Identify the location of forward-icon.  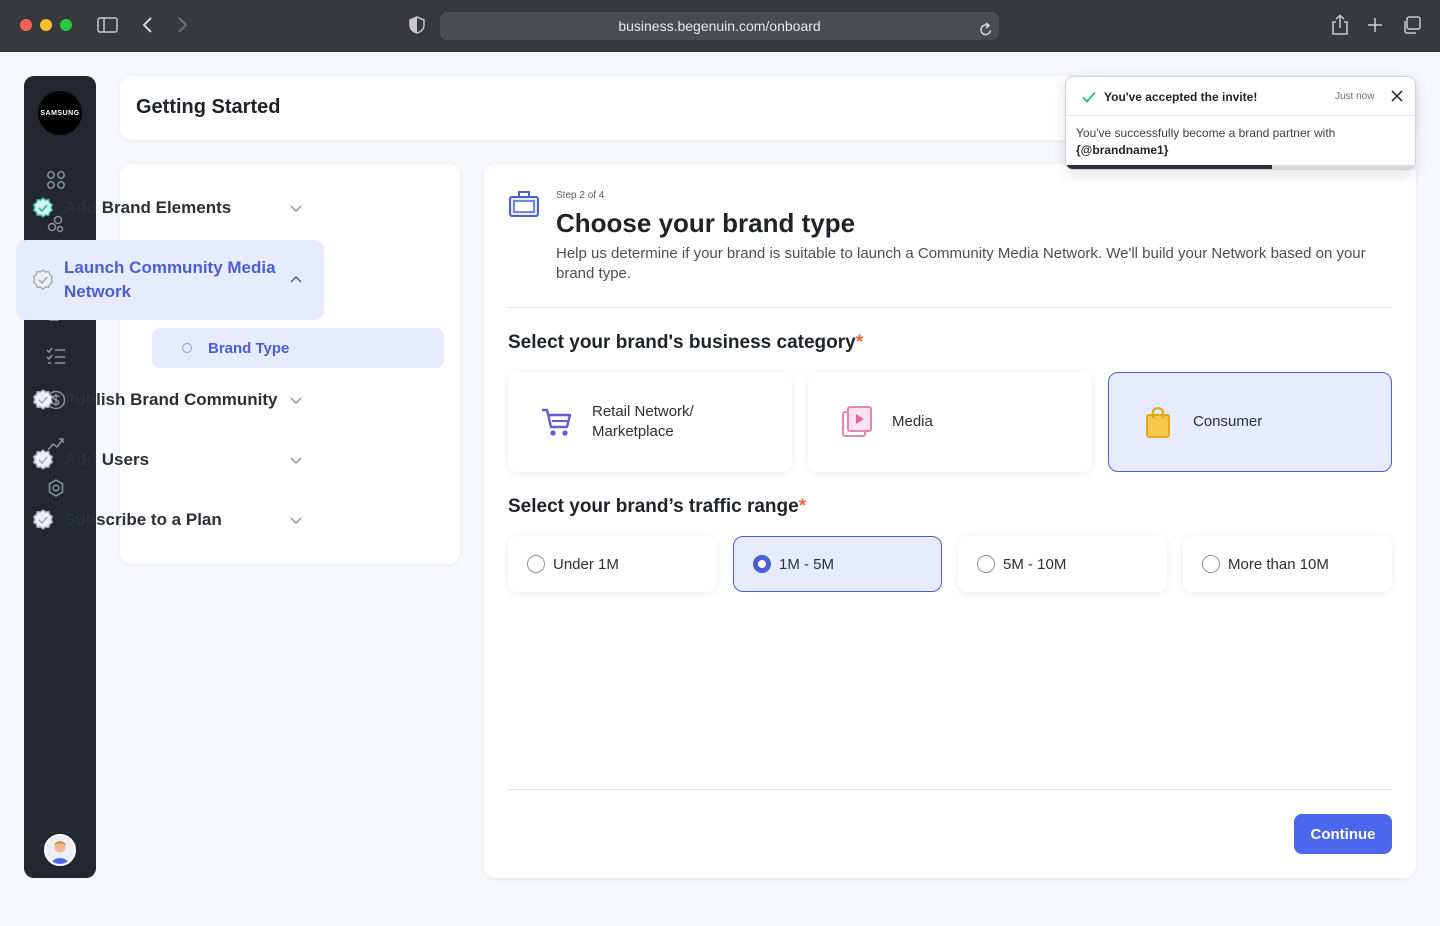
(182, 28).